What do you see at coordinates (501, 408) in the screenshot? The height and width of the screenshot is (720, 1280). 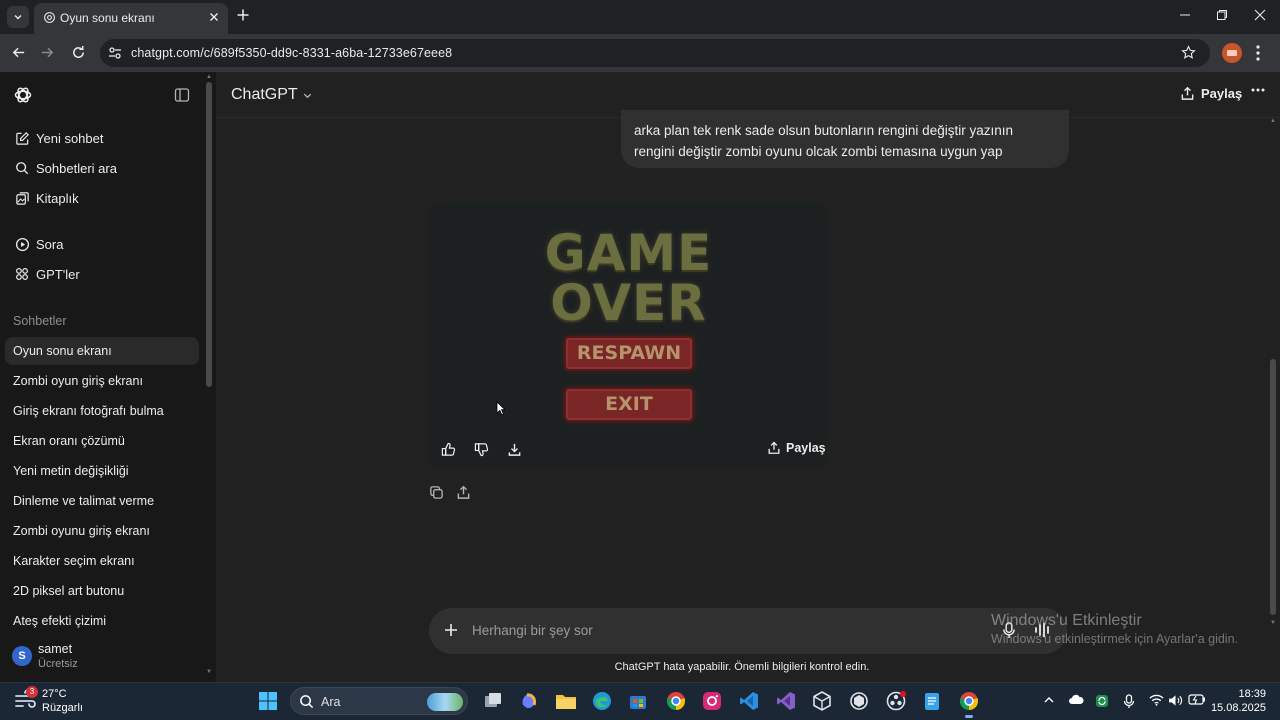 I see `mouse-cursor-icon` at bounding box center [501, 408].